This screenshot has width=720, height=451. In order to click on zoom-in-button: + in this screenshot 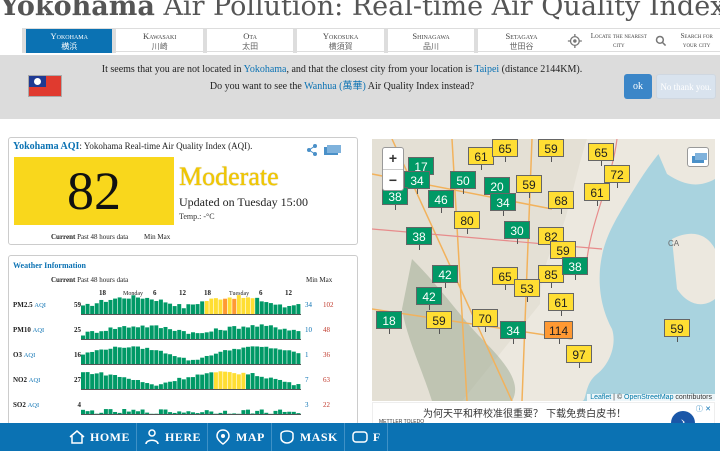, I will do `click(393, 158)`.